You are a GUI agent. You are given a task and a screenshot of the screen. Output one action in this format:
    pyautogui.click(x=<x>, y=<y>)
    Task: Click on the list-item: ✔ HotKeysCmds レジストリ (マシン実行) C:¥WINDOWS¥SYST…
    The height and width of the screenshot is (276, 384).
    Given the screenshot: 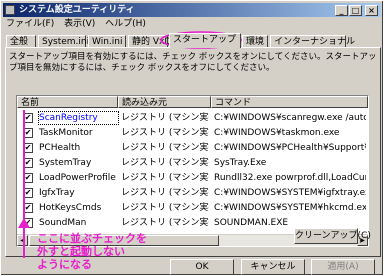 What is the action you would take?
    pyautogui.click(x=192, y=208)
    